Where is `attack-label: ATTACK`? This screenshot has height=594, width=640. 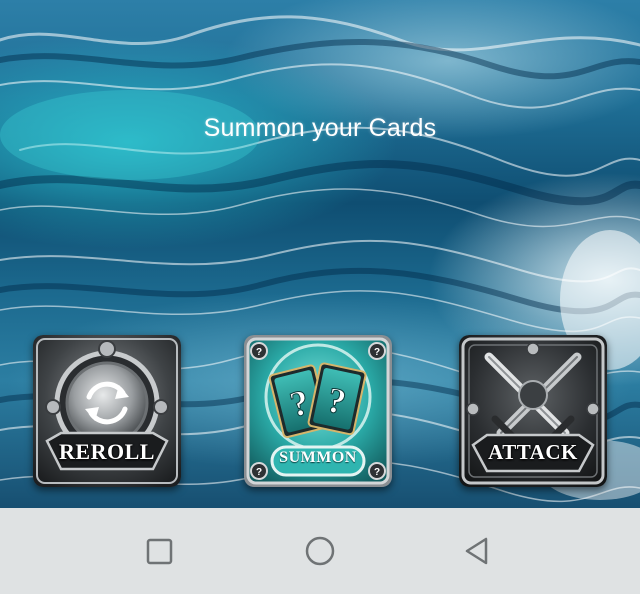 attack-label: ATTACK is located at coordinates (533, 452).